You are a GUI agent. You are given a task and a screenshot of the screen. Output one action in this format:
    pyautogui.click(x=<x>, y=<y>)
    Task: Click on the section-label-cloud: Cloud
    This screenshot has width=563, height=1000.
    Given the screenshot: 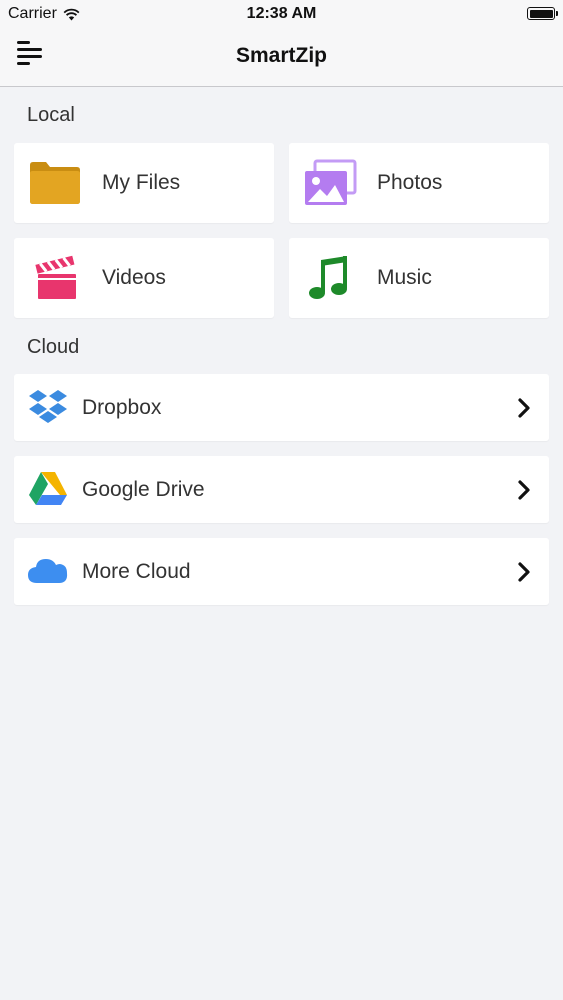 What is the action you would take?
    pyautogui.click(x=53, y=347)
    